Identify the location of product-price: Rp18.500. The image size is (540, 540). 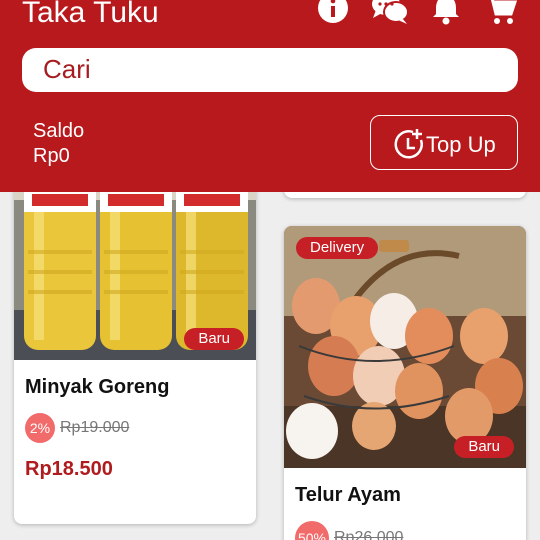
(69, 469).